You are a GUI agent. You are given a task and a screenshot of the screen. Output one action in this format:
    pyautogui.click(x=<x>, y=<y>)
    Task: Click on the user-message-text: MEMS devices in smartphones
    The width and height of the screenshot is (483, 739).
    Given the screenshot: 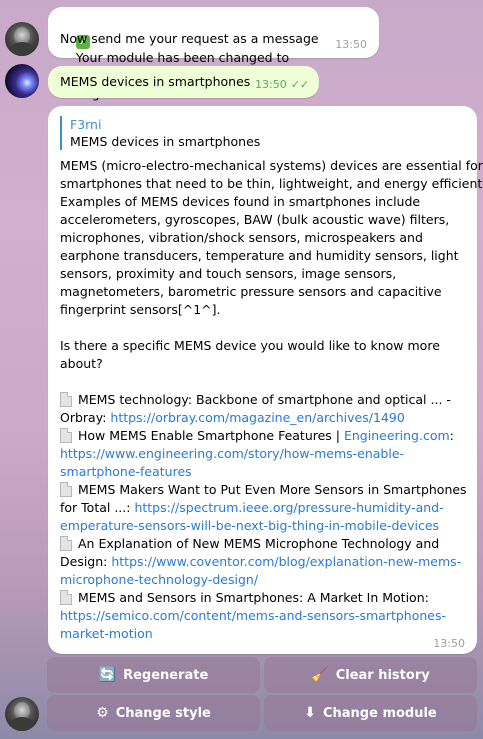 What is the action you would take?
    pyautogui.click(x=155, y=81)
    